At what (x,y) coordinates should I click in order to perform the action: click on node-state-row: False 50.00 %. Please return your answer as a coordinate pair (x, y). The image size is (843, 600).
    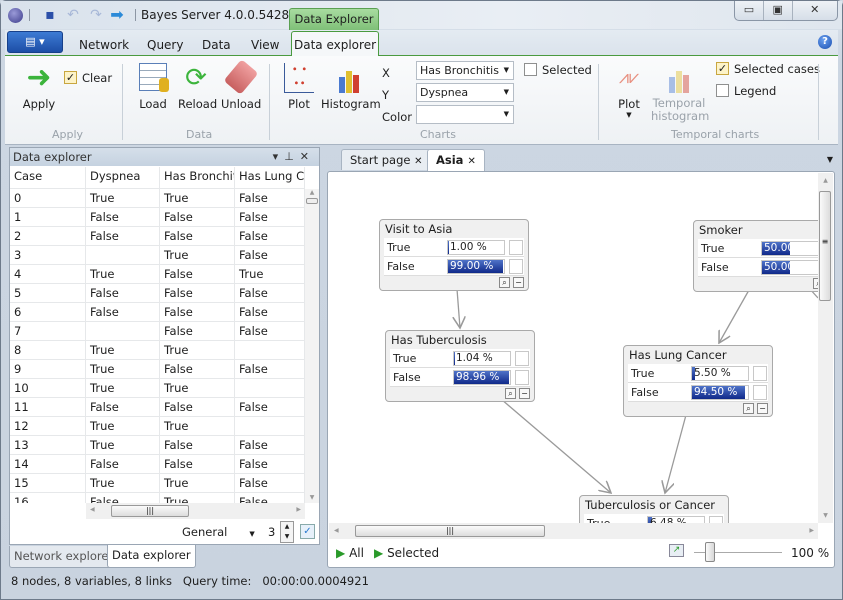
    Looking at the image, I should click on (758, 267).